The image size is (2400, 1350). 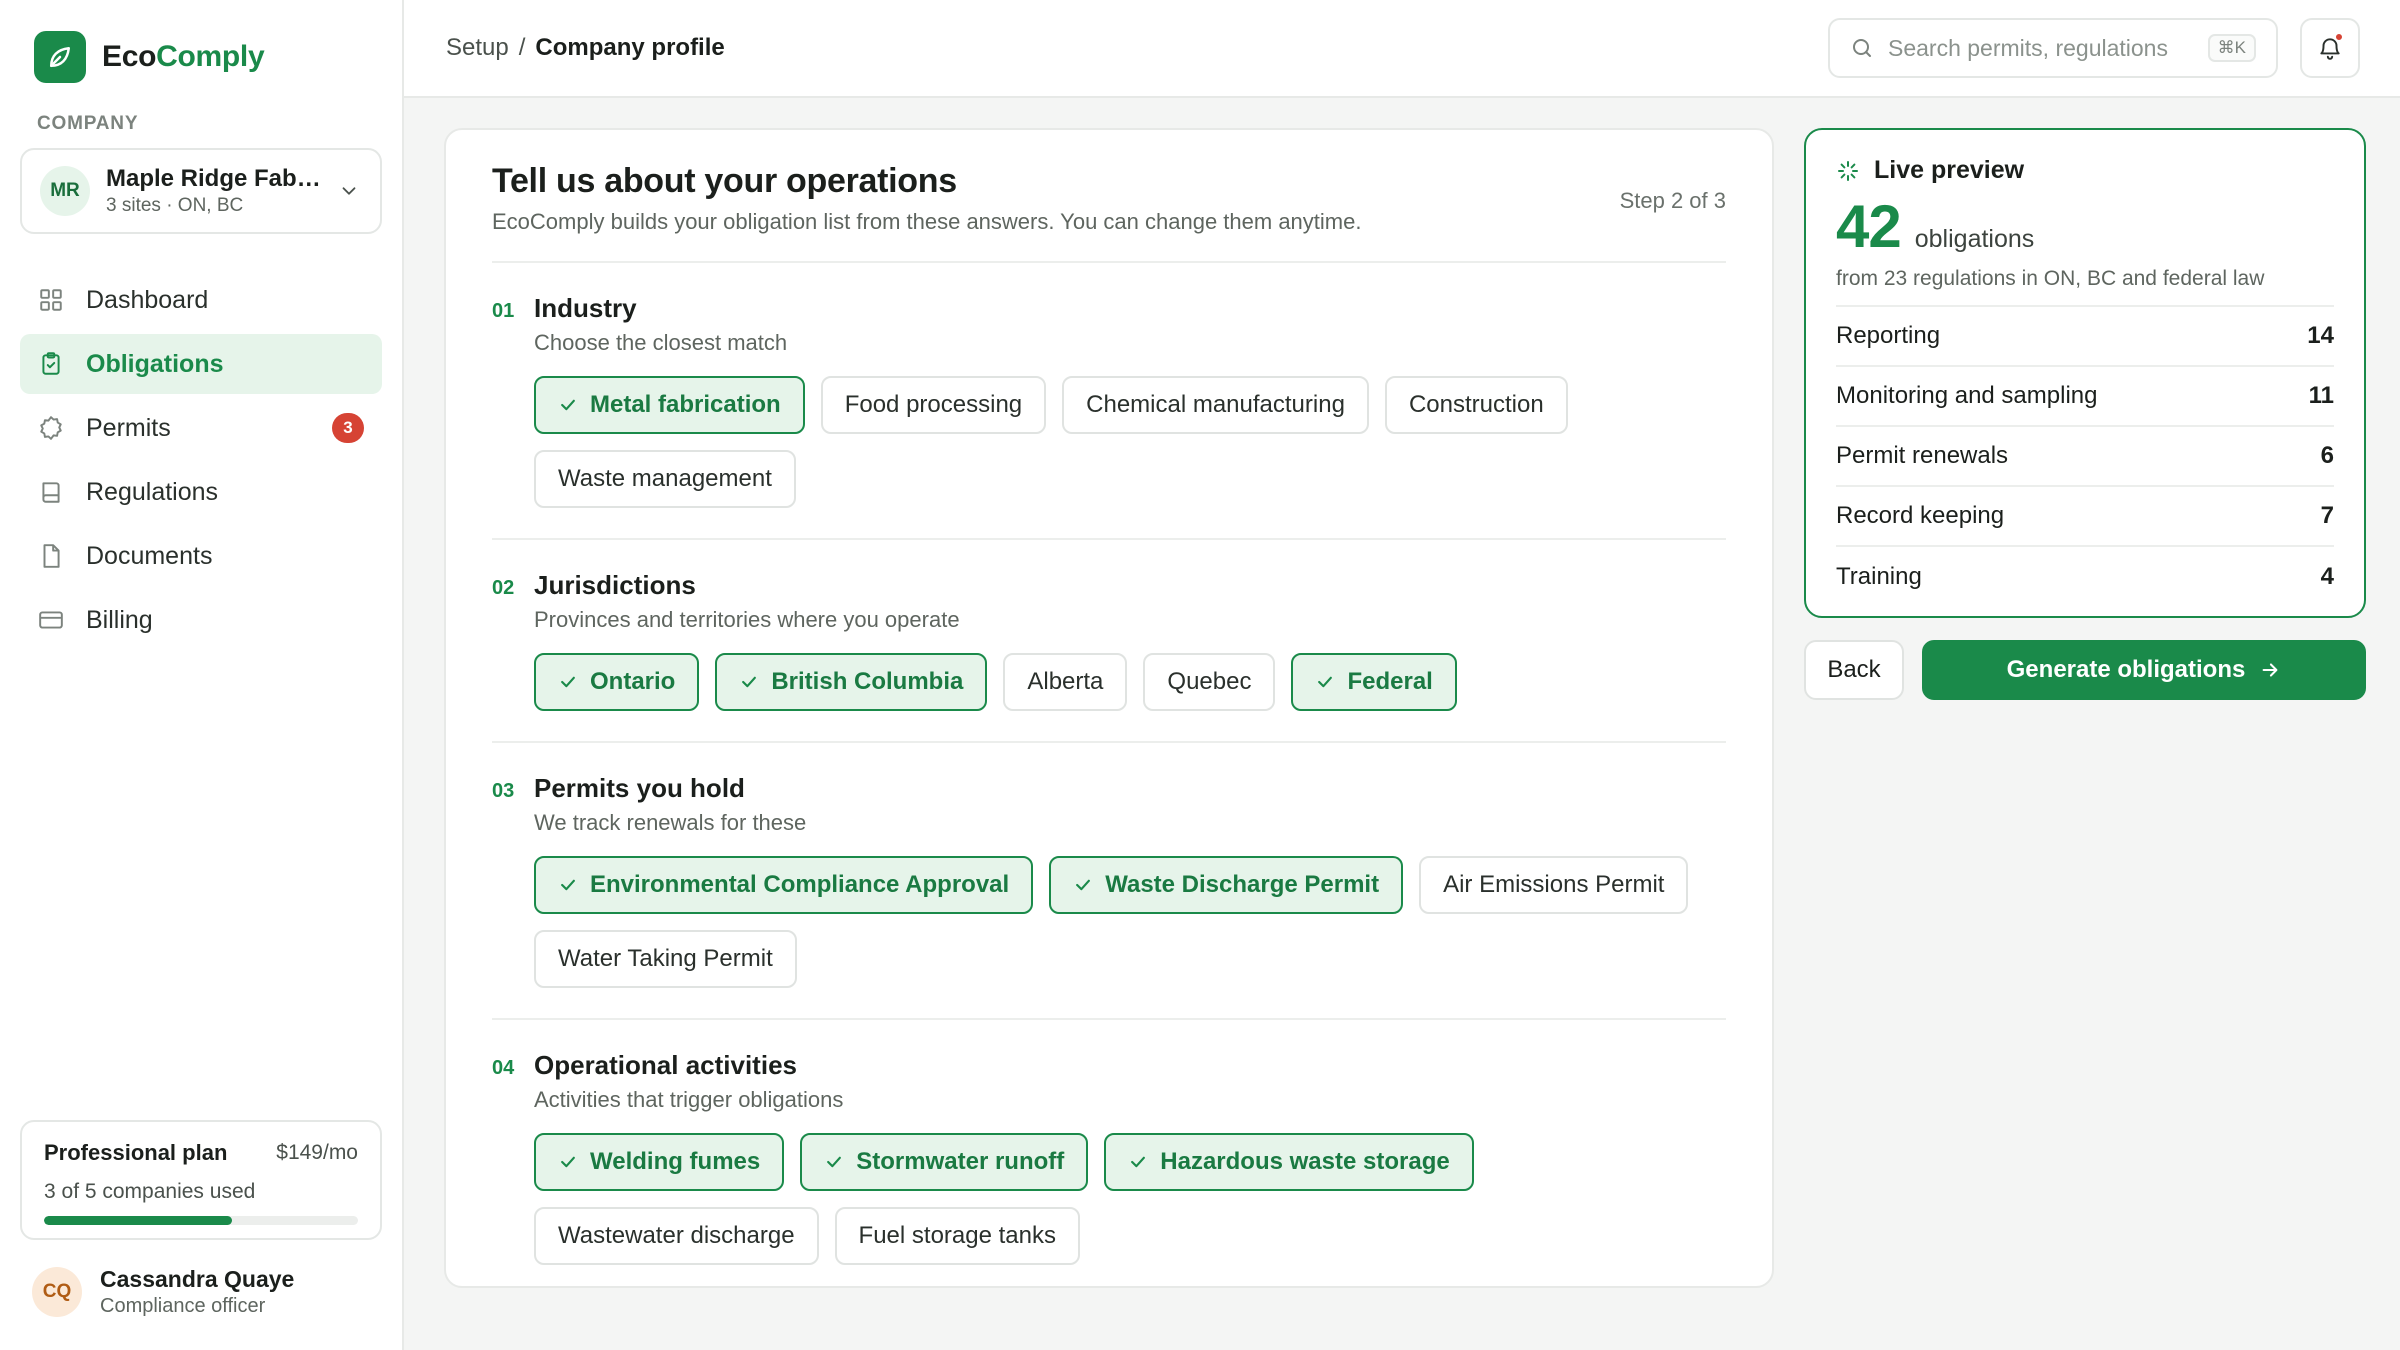 I want to click on breadcrumb-current: Company profile, so click(x=630, y=47).